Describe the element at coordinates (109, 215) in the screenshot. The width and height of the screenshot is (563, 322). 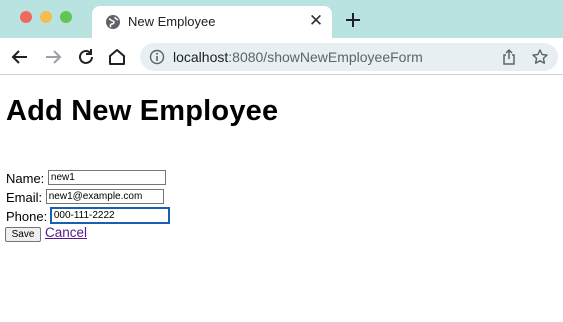
I see `phone-field` at that location.